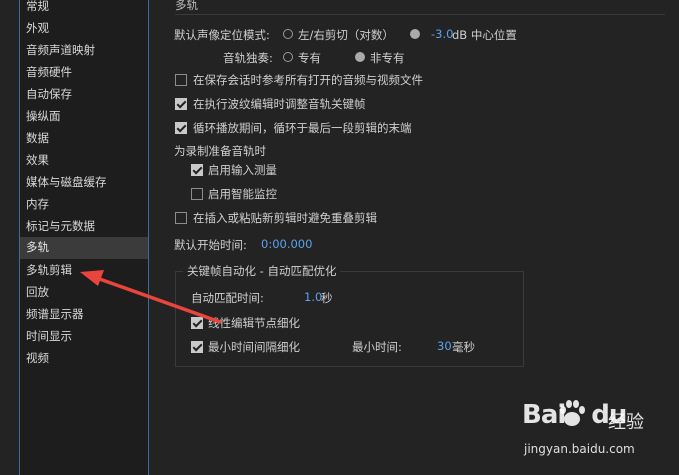 This screenshot has height=475, width=679. Describe the element at coordinates (387, 58) in the screenshot. I see `track-solo-non-exclusive-label: 非专有` at that location.